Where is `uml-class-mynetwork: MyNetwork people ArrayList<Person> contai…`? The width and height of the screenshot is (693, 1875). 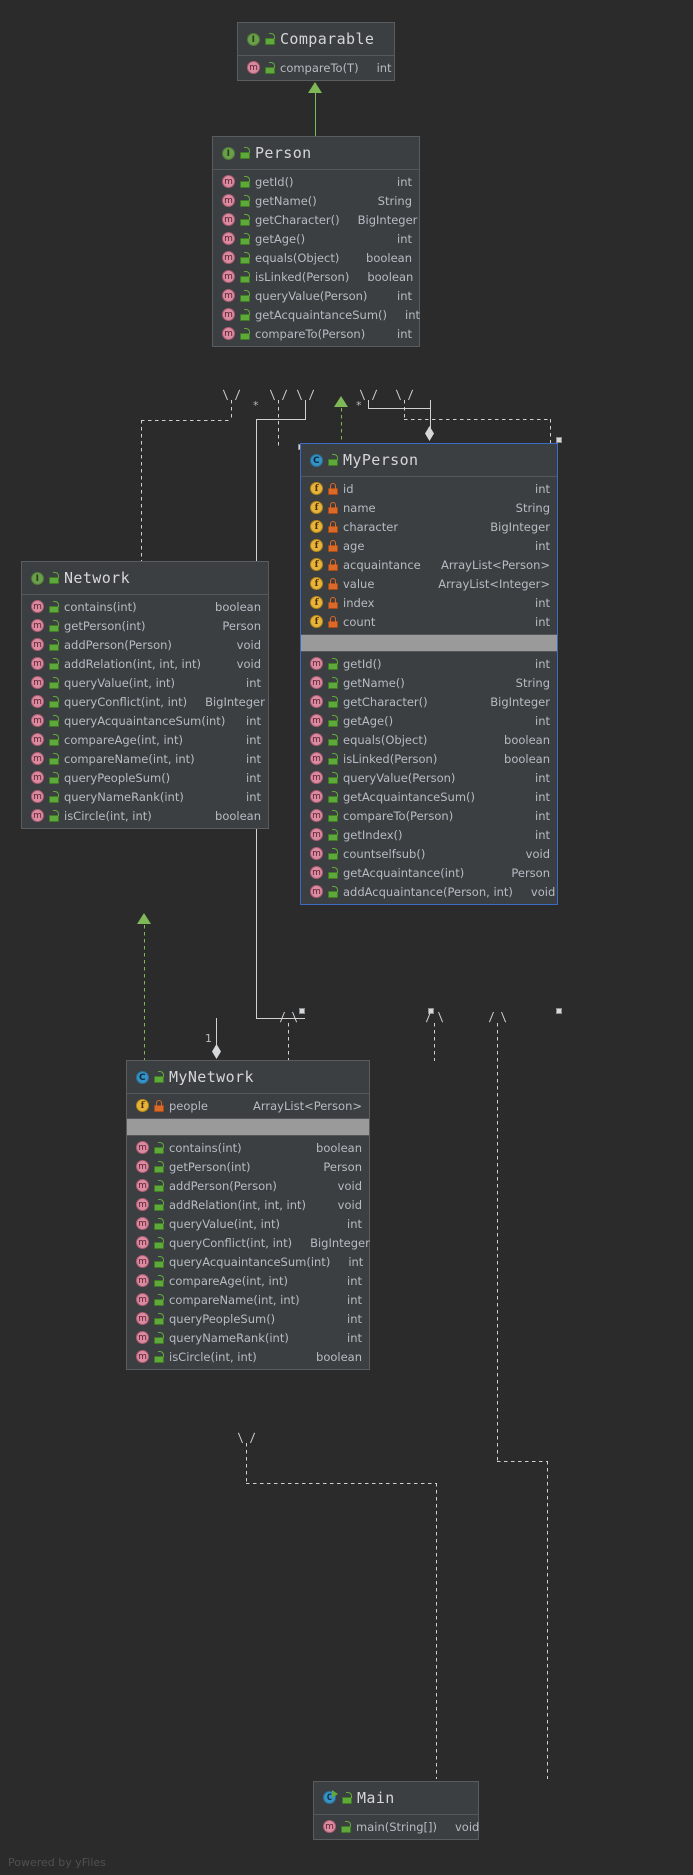 uml-class-mynetwork: MyNetwork people ArrayList<Person> contai… is located at coordinates (248, 1215).